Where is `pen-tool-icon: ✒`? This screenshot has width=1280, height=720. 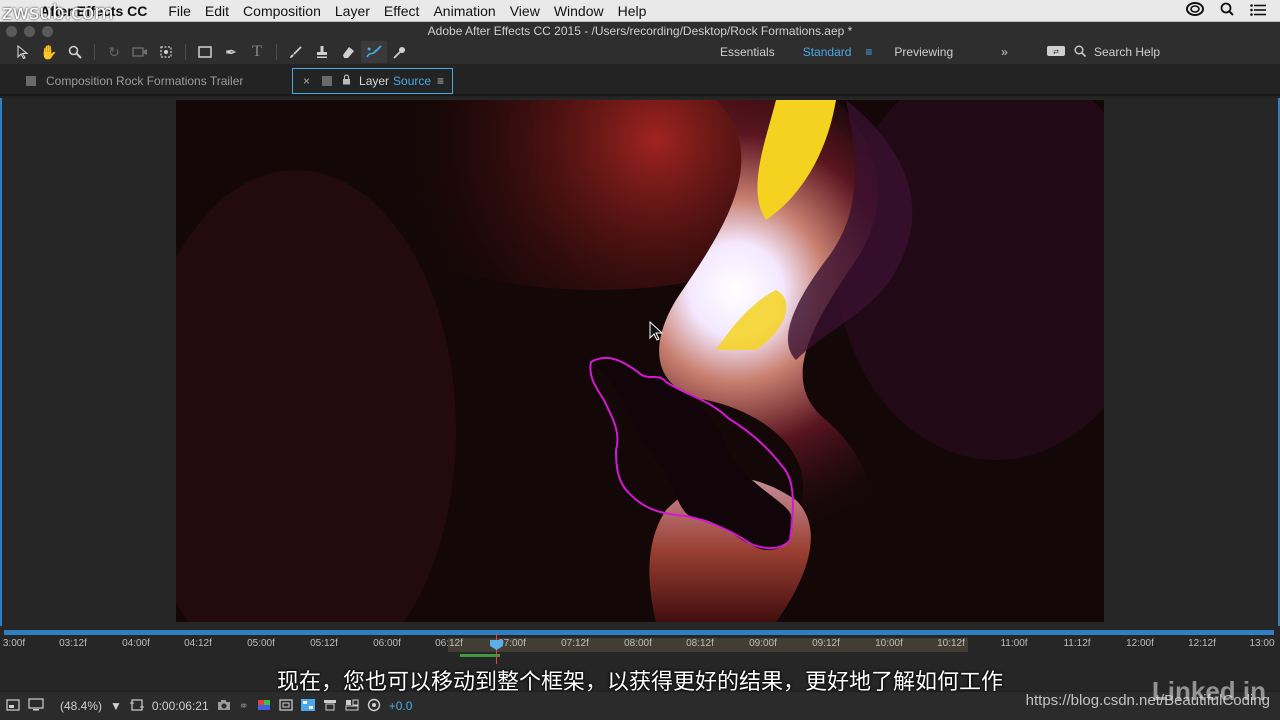
pen-tool-icon: ✒ is located at coordinates (231, 52).